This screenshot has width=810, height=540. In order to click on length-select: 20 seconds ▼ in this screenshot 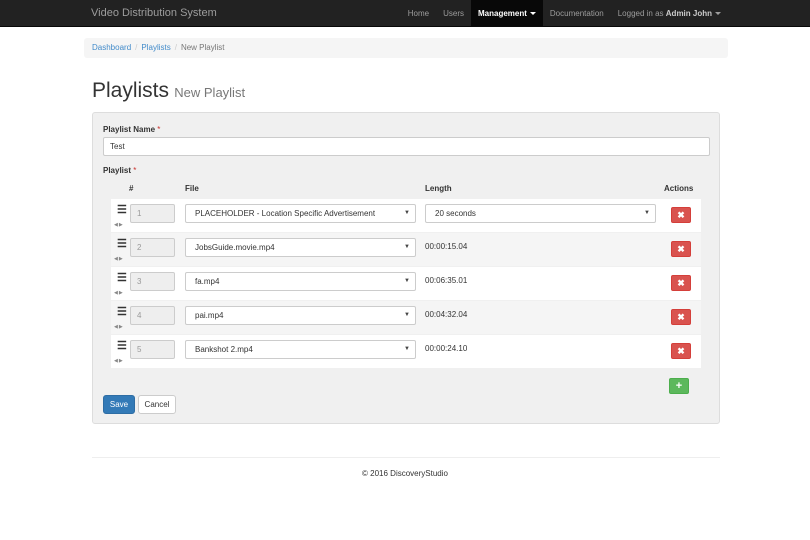, I will do `click(540, 213)`.